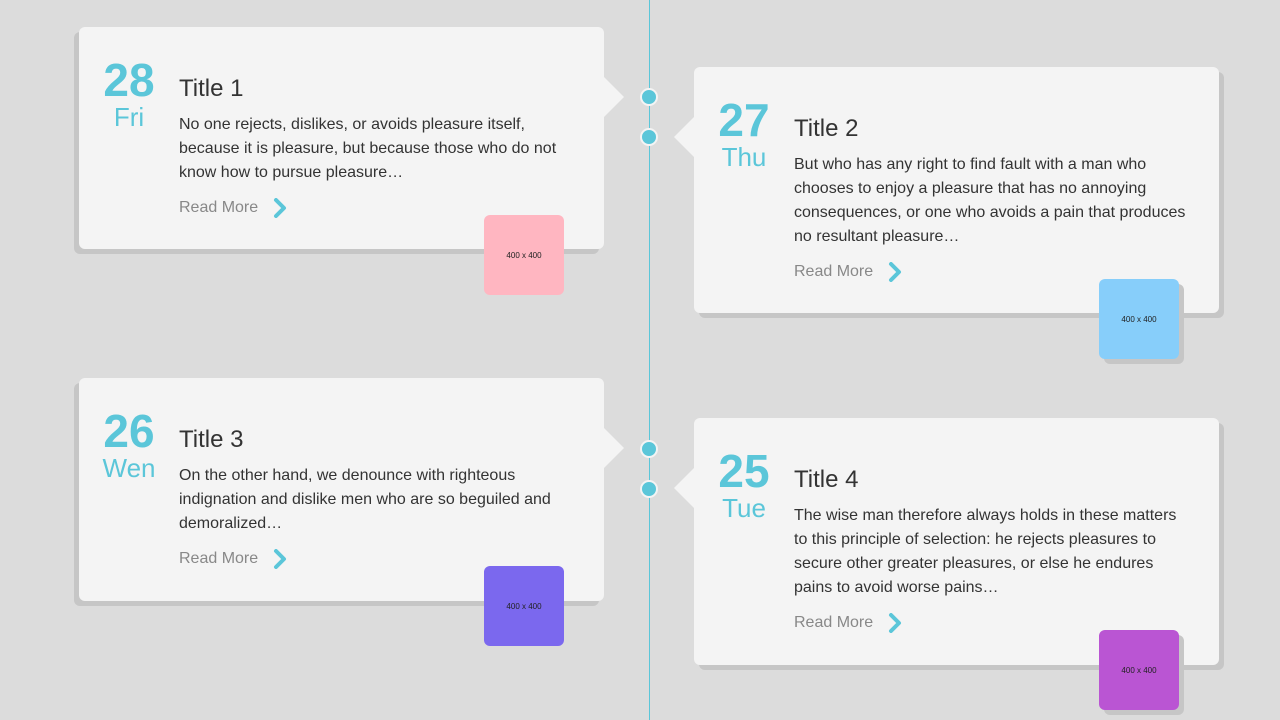 The width and height of the screenshot is (1280, 720). What do you see at coordinates (129, 117) in the screenshot?
I see `date-weekday: Fri` at bounding box center [129, 117].